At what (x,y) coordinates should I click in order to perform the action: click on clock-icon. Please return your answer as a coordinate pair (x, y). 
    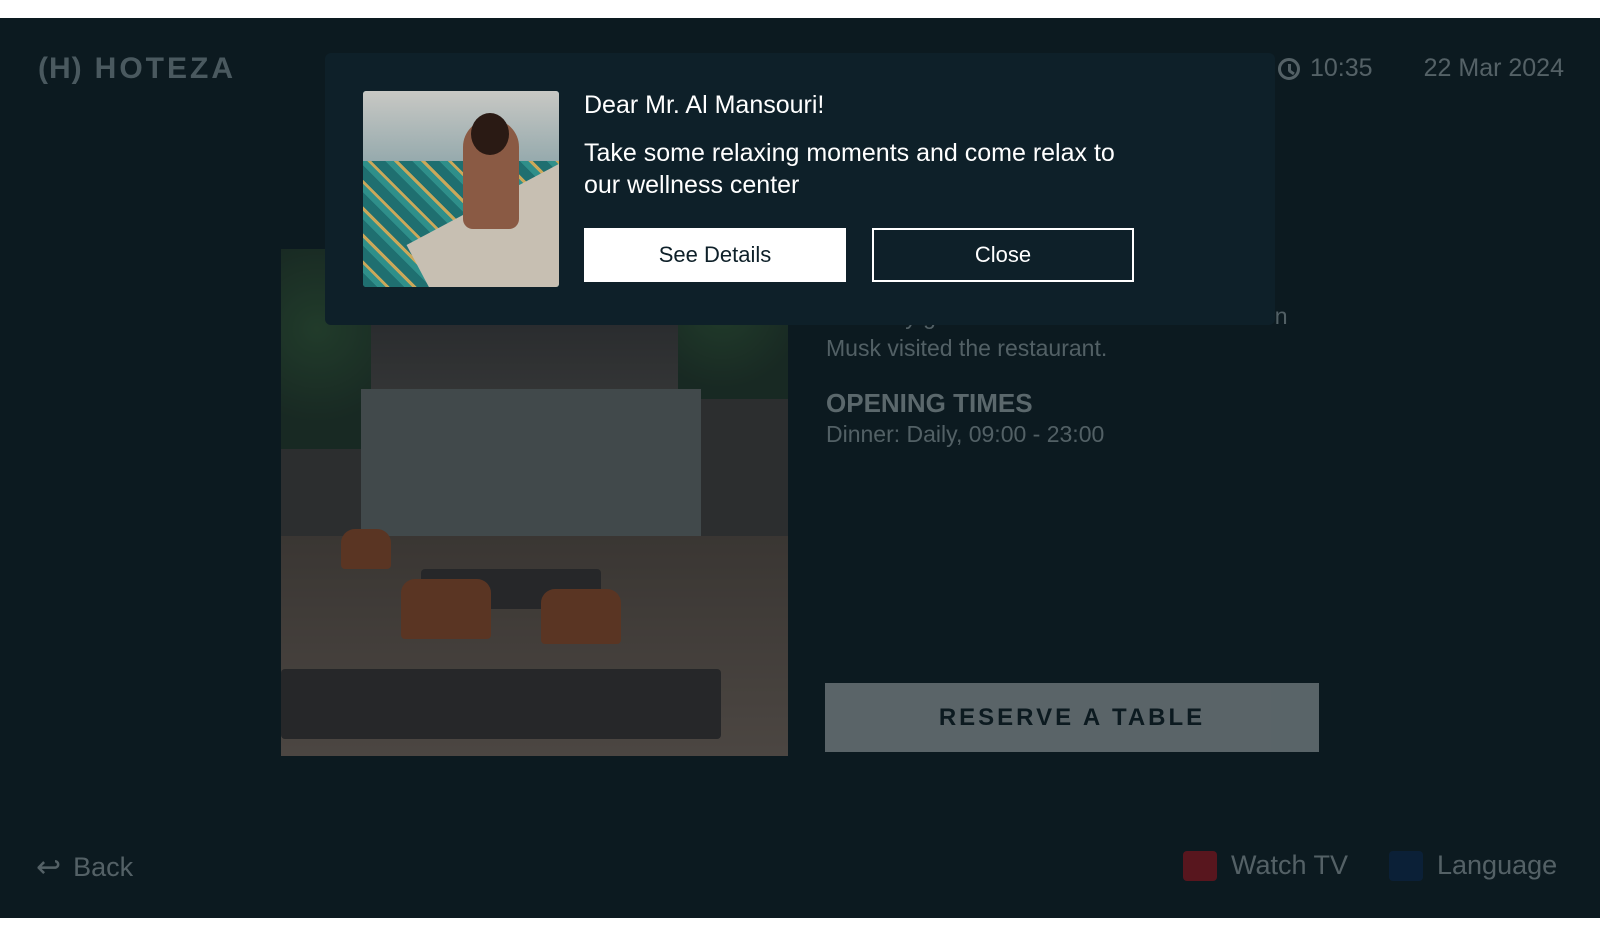
    Looking at the image, I should click on (1289, 68).